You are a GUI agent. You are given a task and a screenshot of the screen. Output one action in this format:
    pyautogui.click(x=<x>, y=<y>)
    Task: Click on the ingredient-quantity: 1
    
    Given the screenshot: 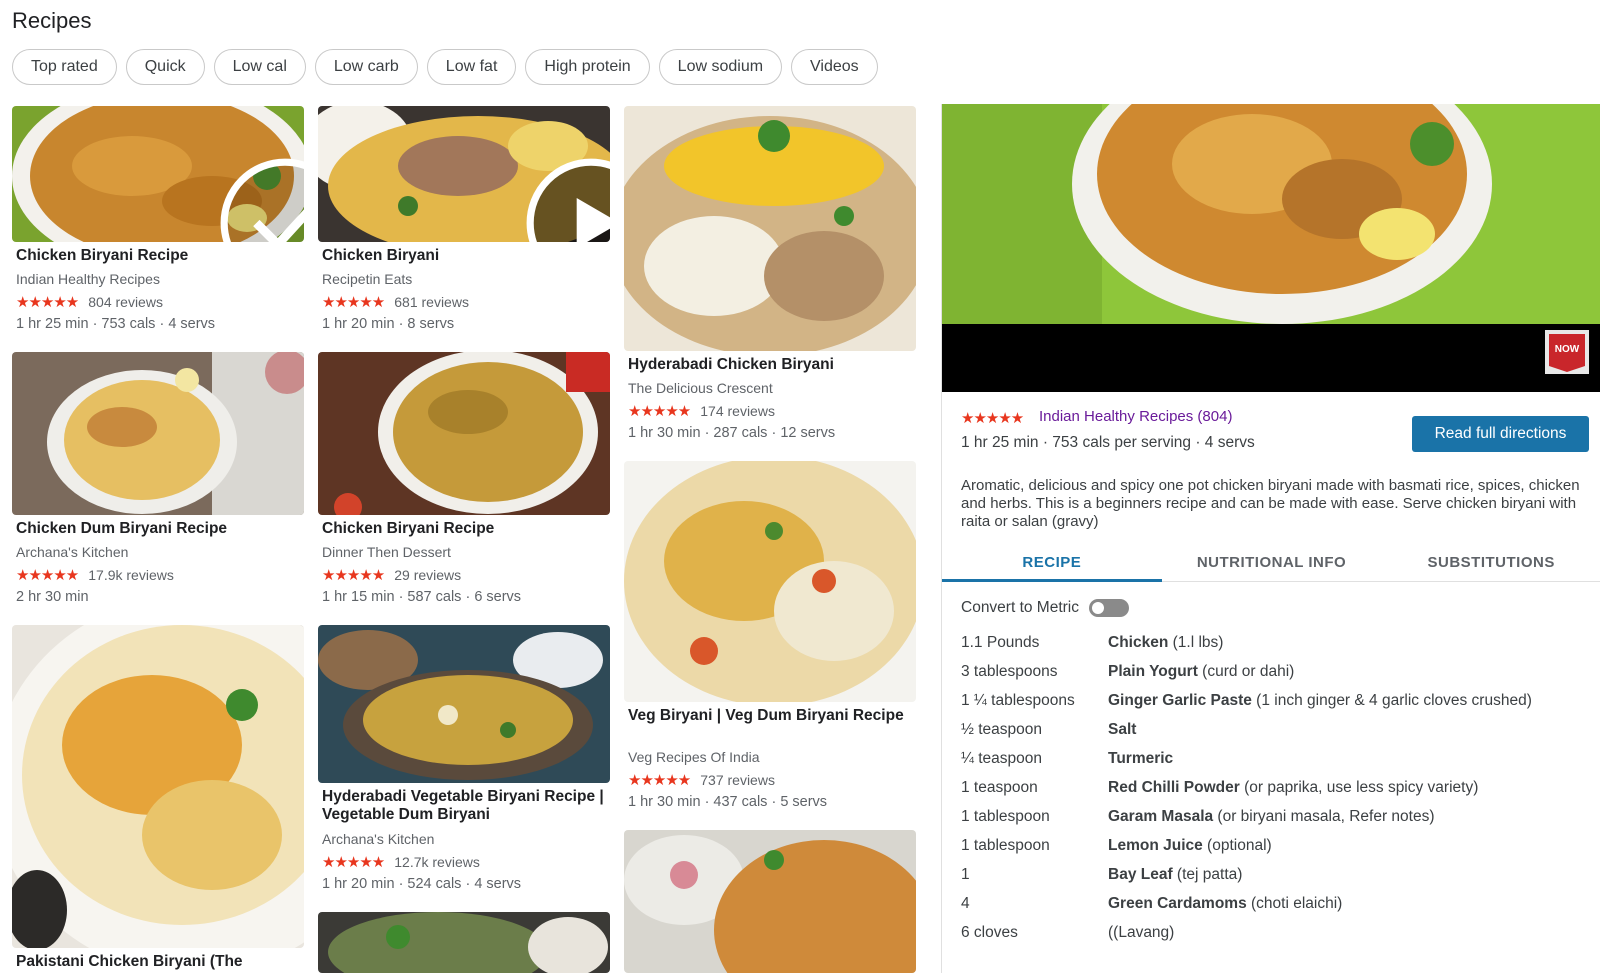 What is the action you would take?
    pyautogui.click(x=965, y=874)
    